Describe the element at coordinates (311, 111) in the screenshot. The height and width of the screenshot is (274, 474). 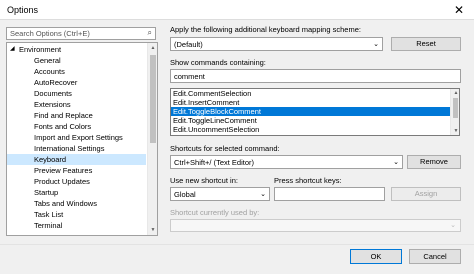
I see `list-item-selected: Edit.ToggleBlockComment` at that location.